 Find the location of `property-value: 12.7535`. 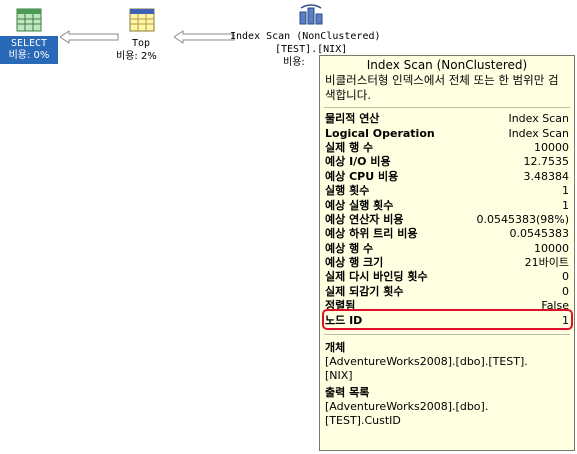

property-value: 12.7535 is located at coordinates (546, 162).